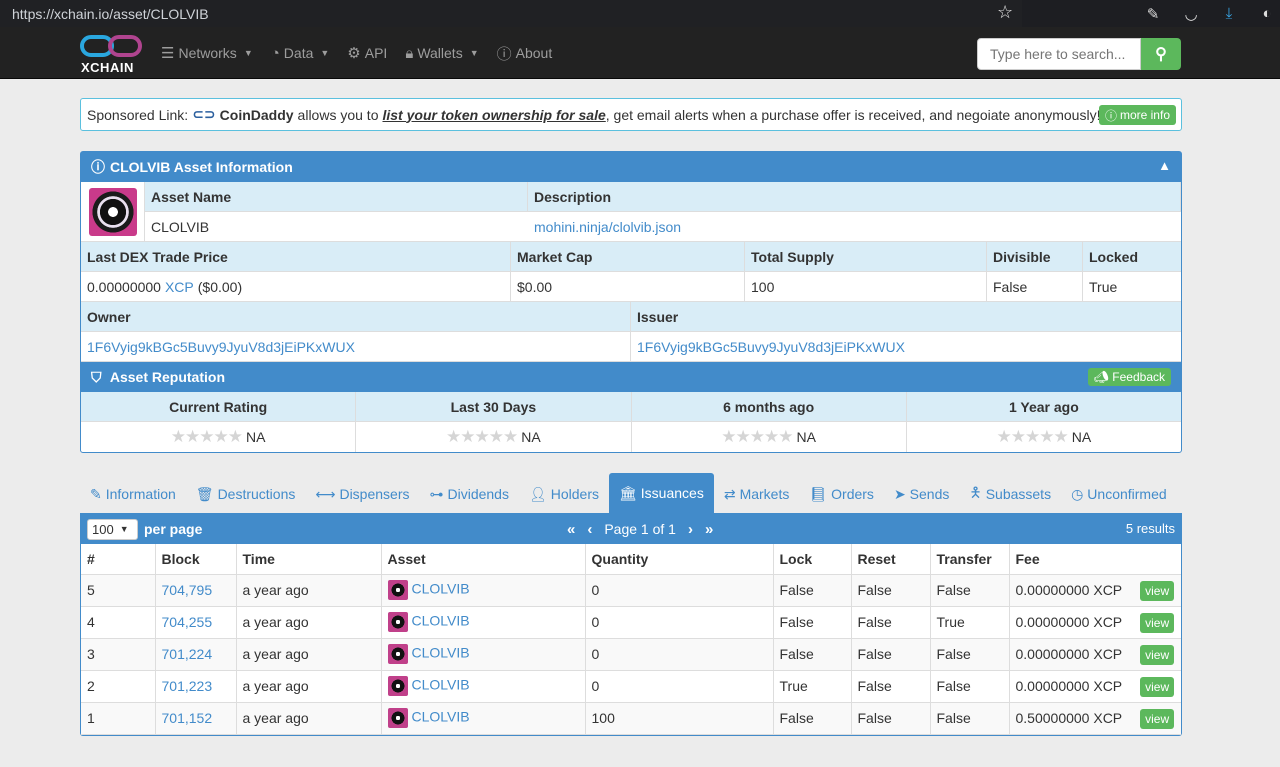 Image resolution: width=1280 pixels, height=767 pixels. I want to click on tab-label: Information, so click(140, 494).